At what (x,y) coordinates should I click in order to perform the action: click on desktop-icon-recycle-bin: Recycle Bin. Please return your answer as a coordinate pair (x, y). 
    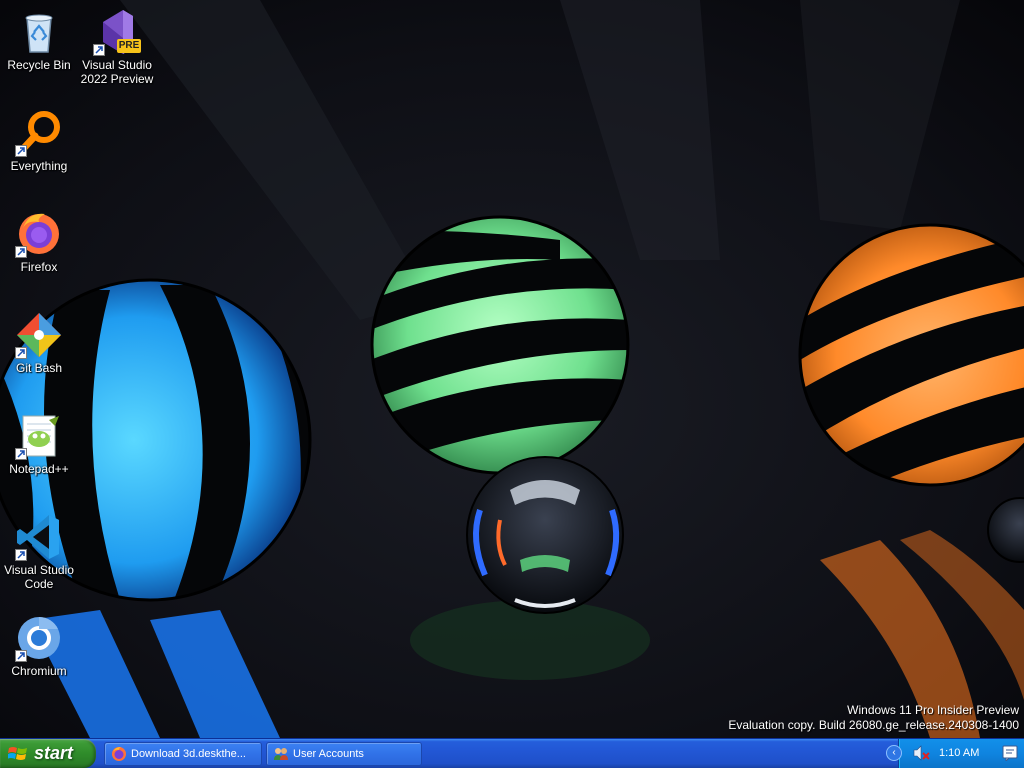
    Looking at the image, I should click on (39, 40).